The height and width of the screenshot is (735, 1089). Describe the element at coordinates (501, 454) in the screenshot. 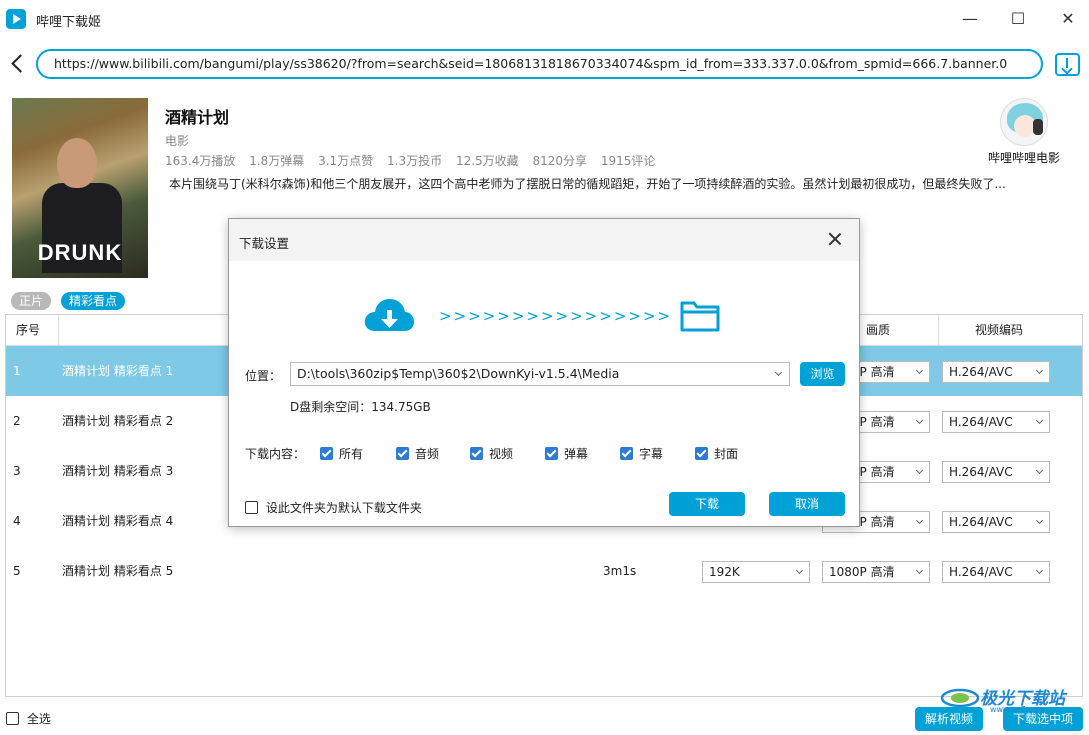

I see `option-label: 视频` at that location.